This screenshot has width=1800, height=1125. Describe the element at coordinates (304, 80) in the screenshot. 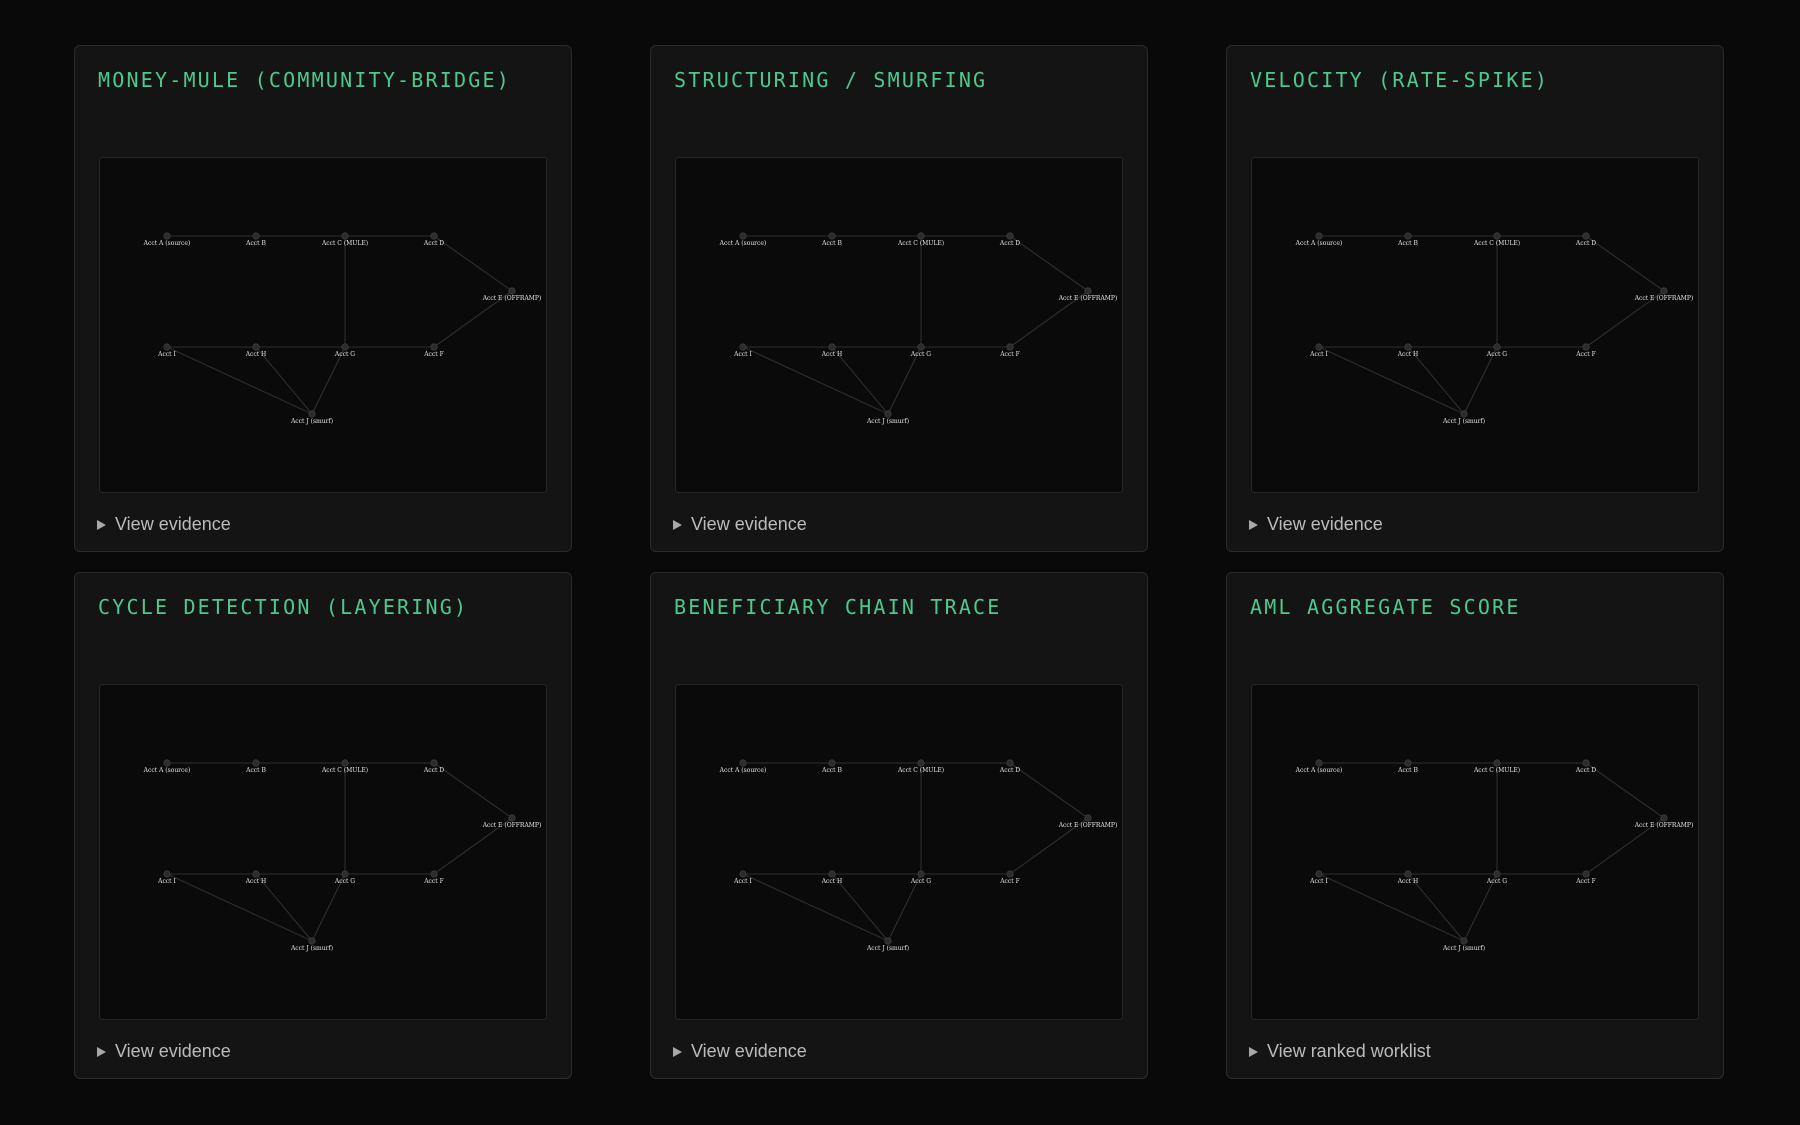

I see `card-title: MONEY-MULE (COMMUNITY-BRIDGE)` at that location.